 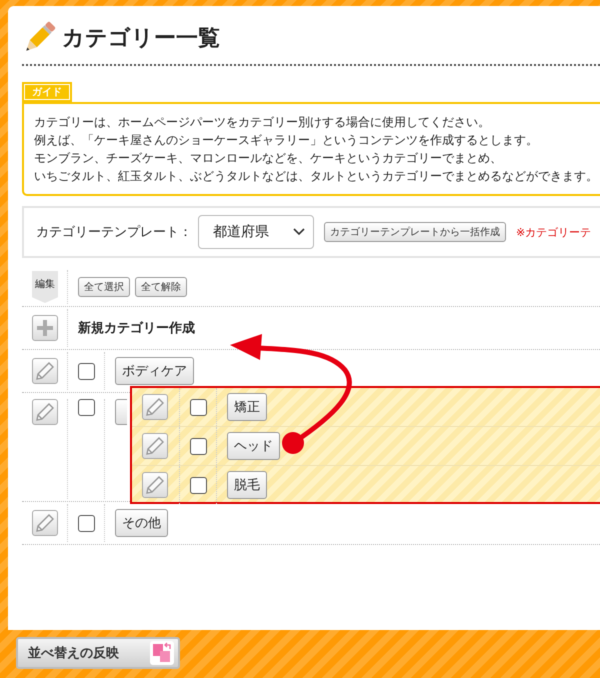 What do you see at coordinates (554, 233) in the screenshot?
I see `template-note: ※カテゴリーテ` at bounding box center [554, 233].